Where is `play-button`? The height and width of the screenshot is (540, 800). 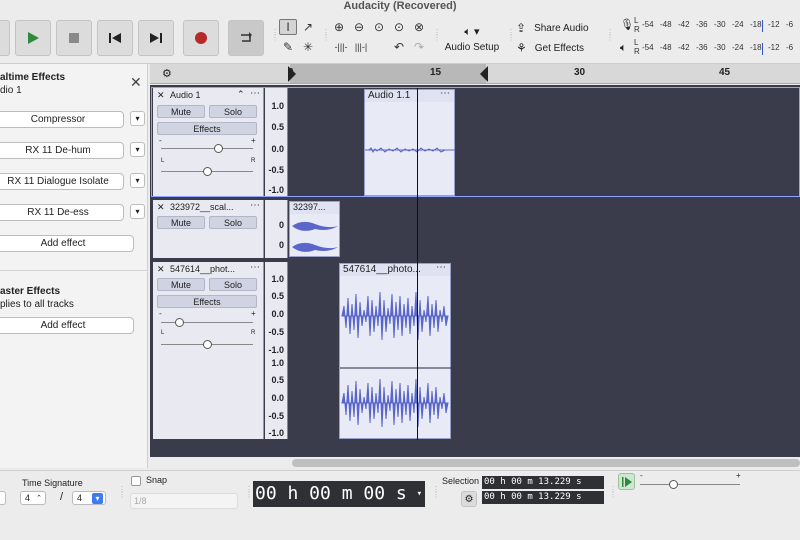 play-button is located at coordinates (33, 38).